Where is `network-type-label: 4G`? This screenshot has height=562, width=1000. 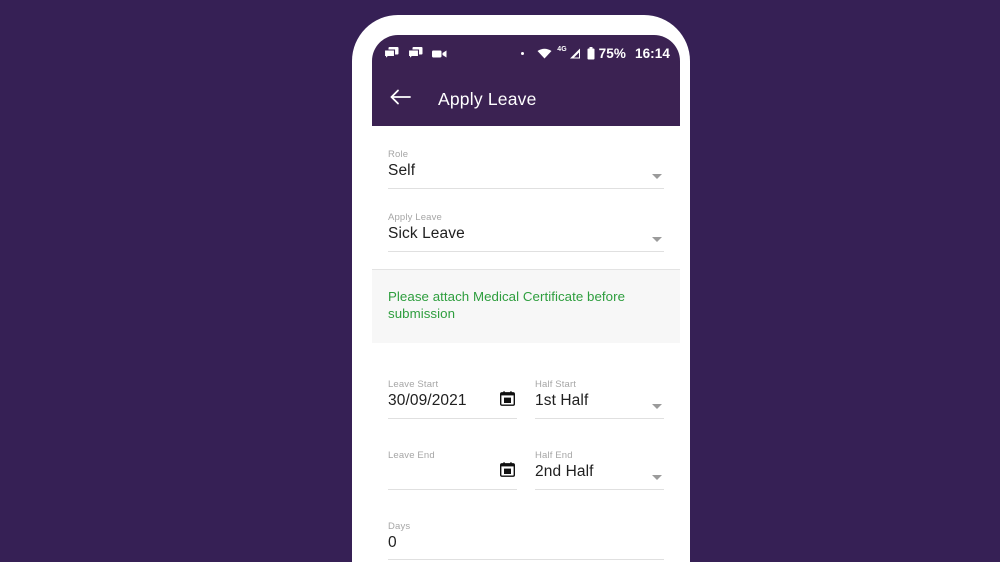 network-type-label: 4G is located at coordinates (562, 49).